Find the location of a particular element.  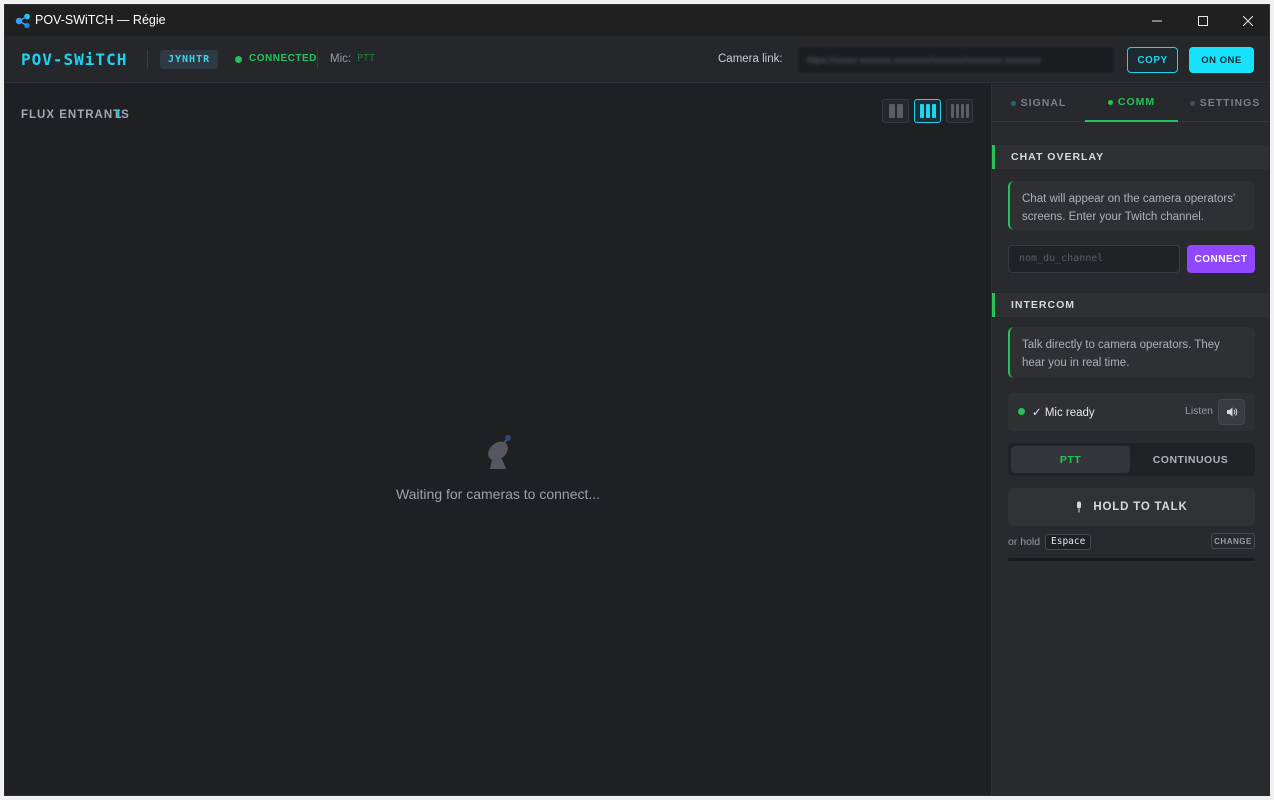

intercom-mode-toggle: PTT CONTINUOUS is located at coordinates (1131, 459).